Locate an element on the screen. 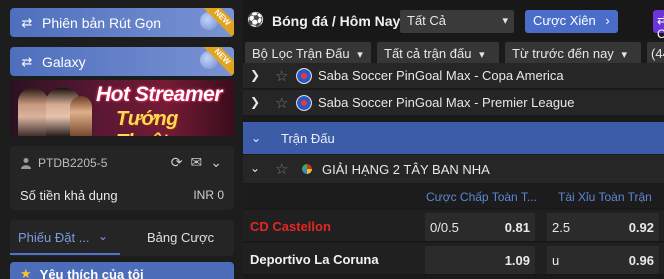 The width and height of the screenshot is (664, 279). handicap-line: 0/0.5 is located at coordinates (444, 227).